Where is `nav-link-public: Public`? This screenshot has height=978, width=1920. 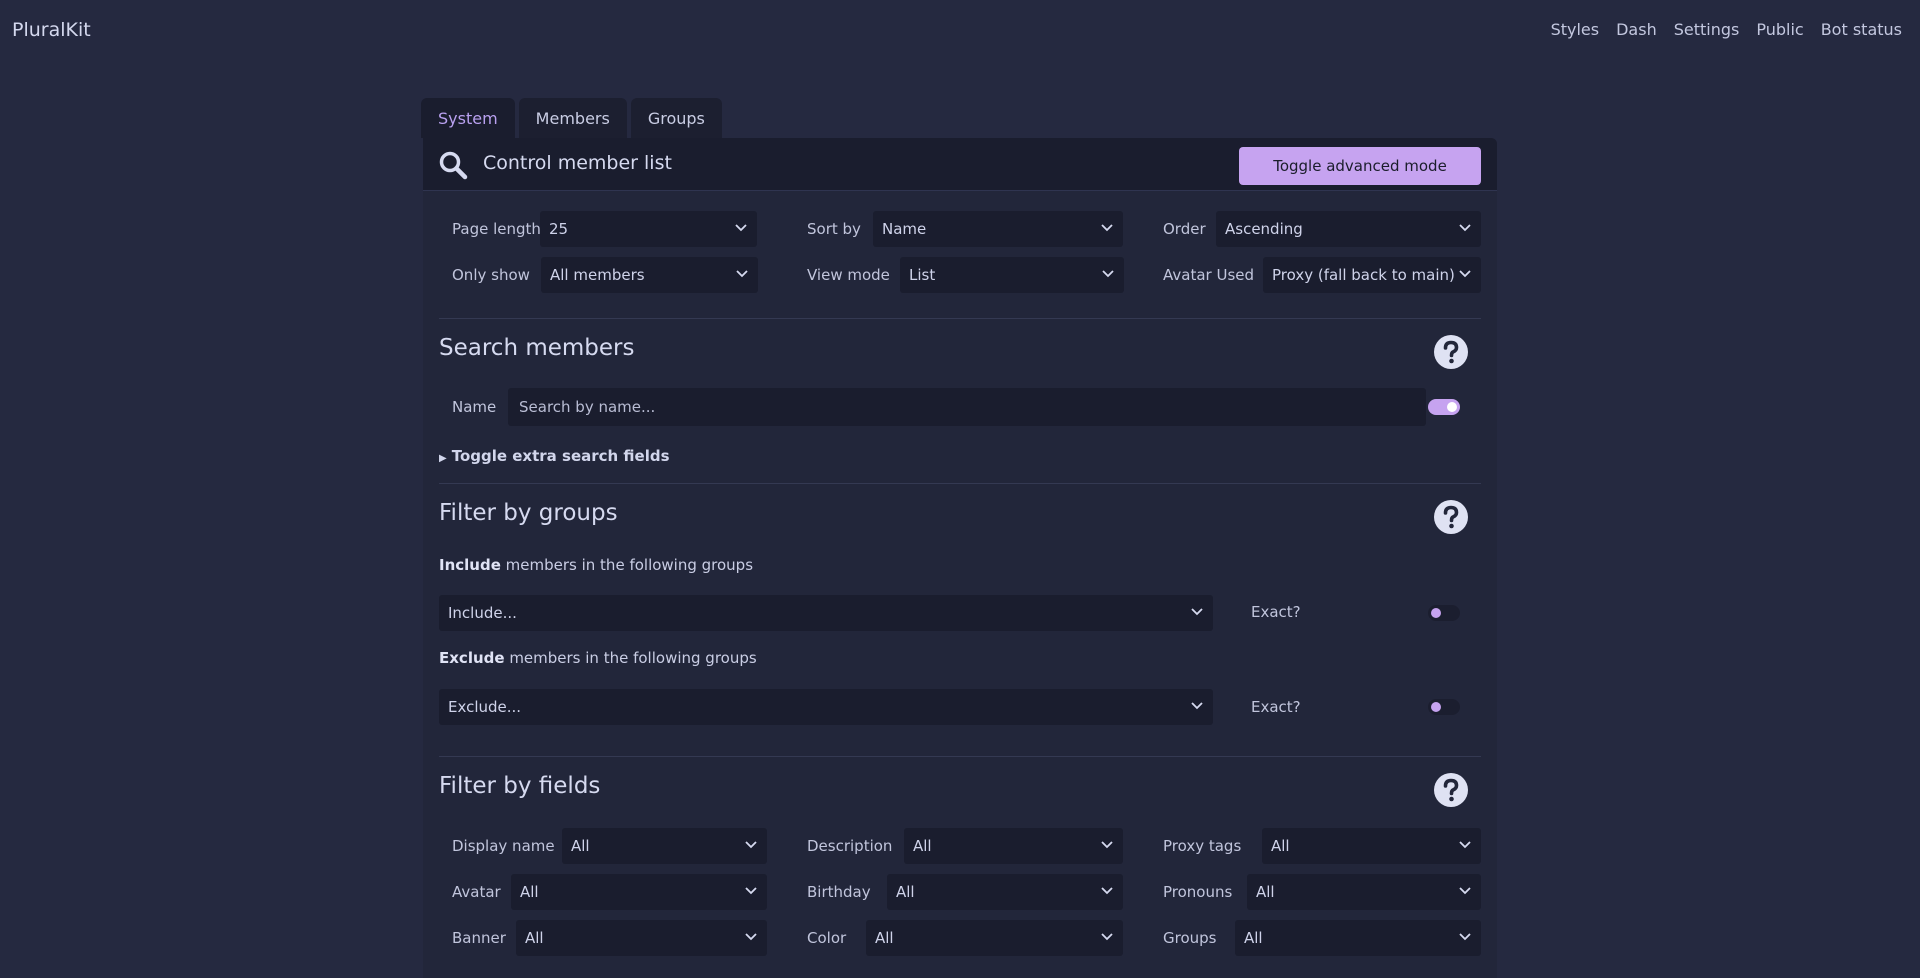
nav-link-public: Public is located at coordinates (1779, 29).